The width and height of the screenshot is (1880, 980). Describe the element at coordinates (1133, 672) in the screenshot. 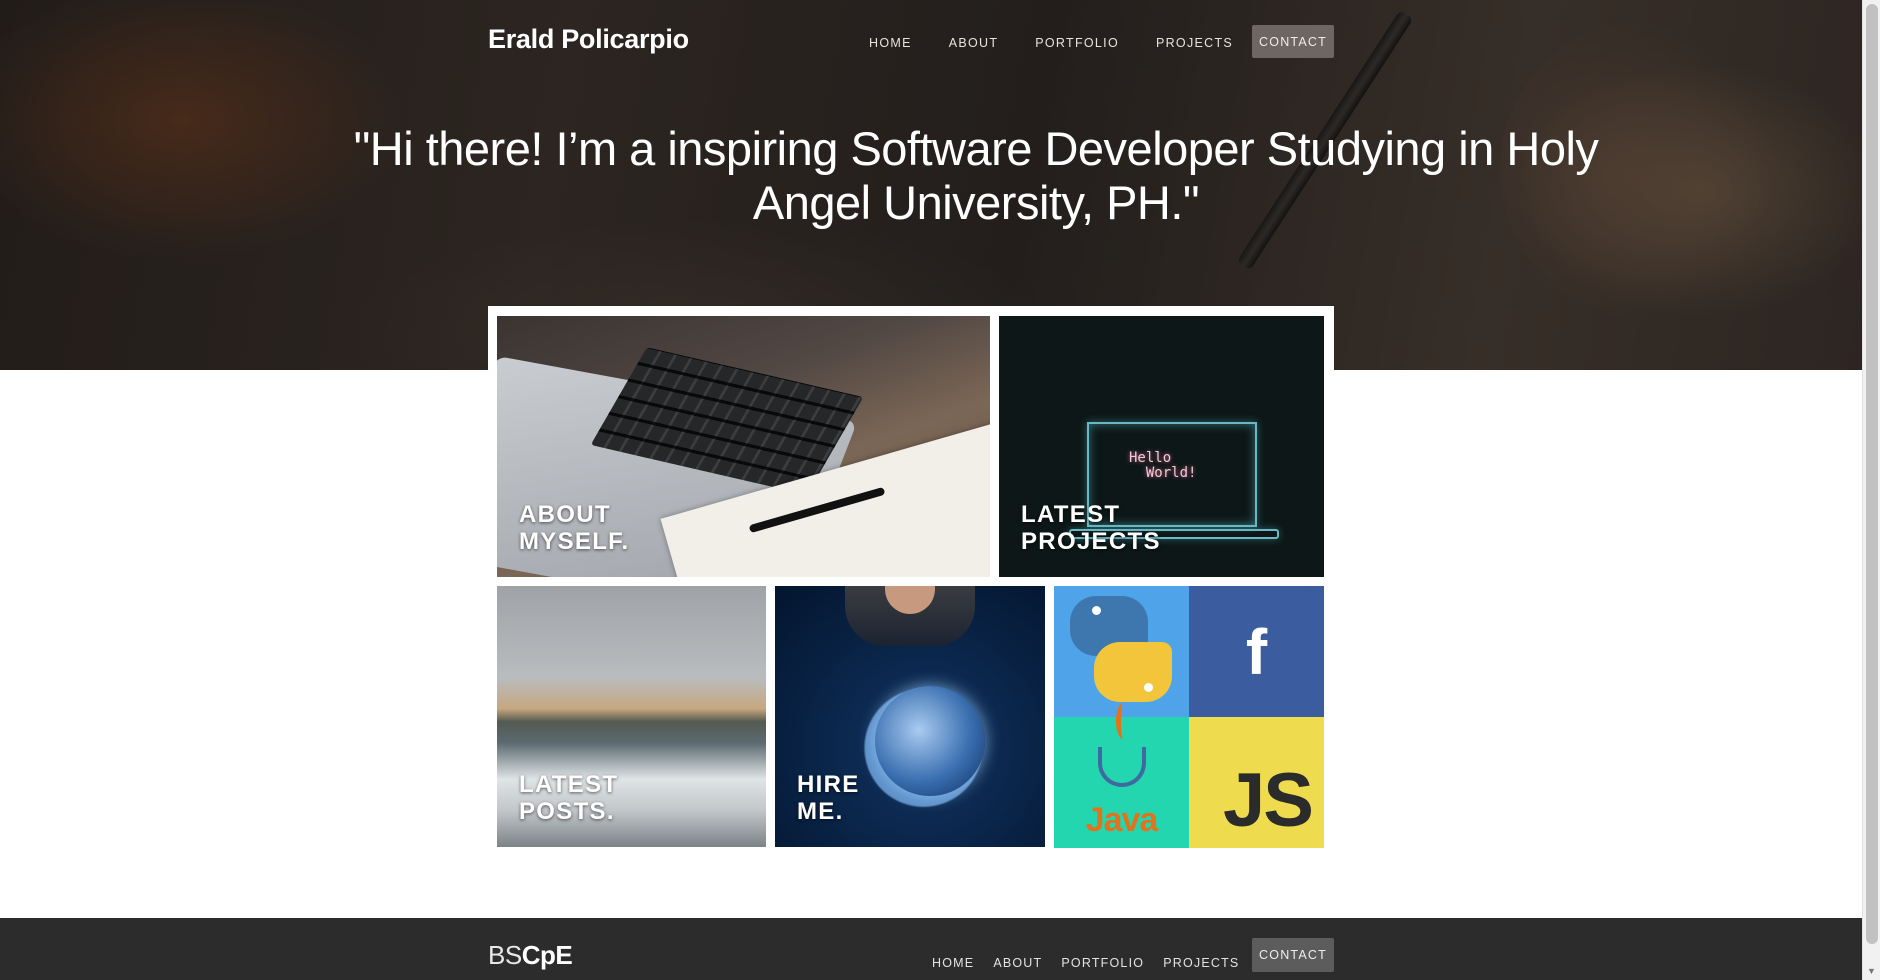

I see `python-snake-yellow` at that location.